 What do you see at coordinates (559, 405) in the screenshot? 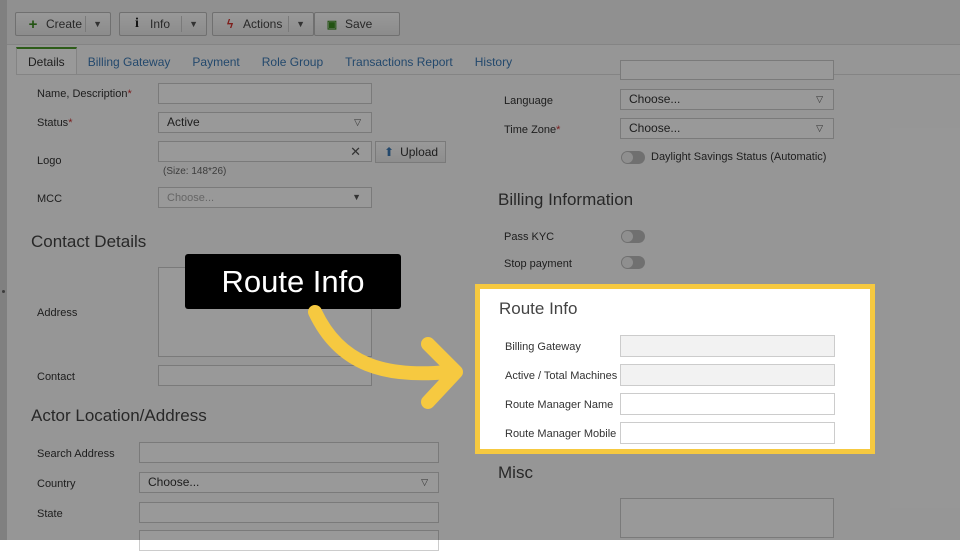
I see `route-manager-name-label: Route Manager Name` at bounding box center [559, 405].